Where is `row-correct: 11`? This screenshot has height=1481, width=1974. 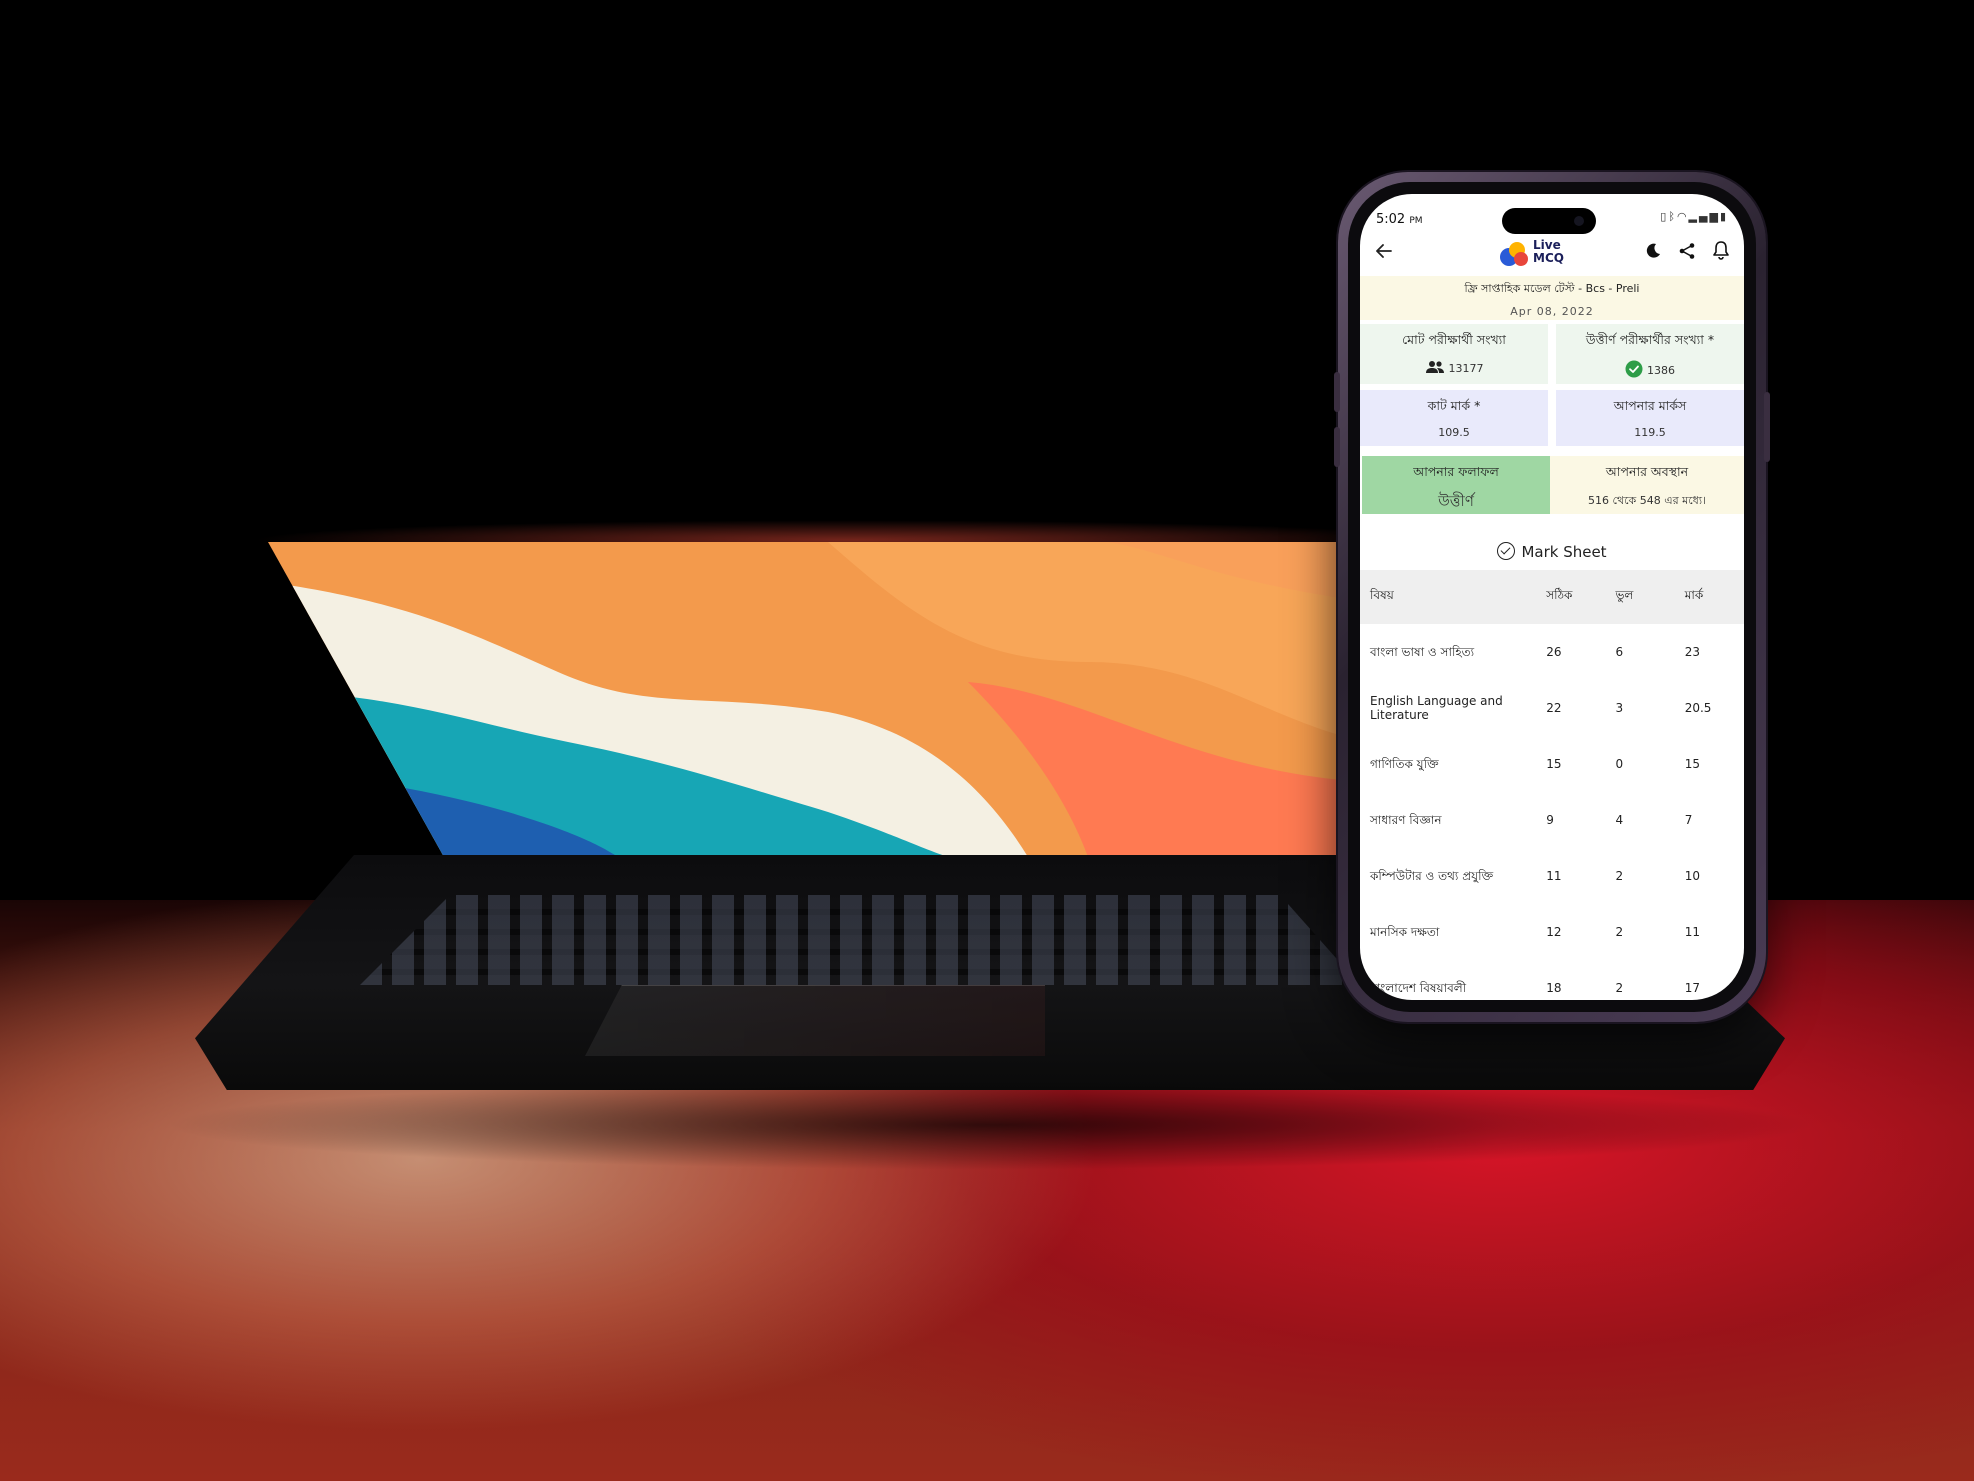
row-correct: 11 is located at coordinates (1554, 876).